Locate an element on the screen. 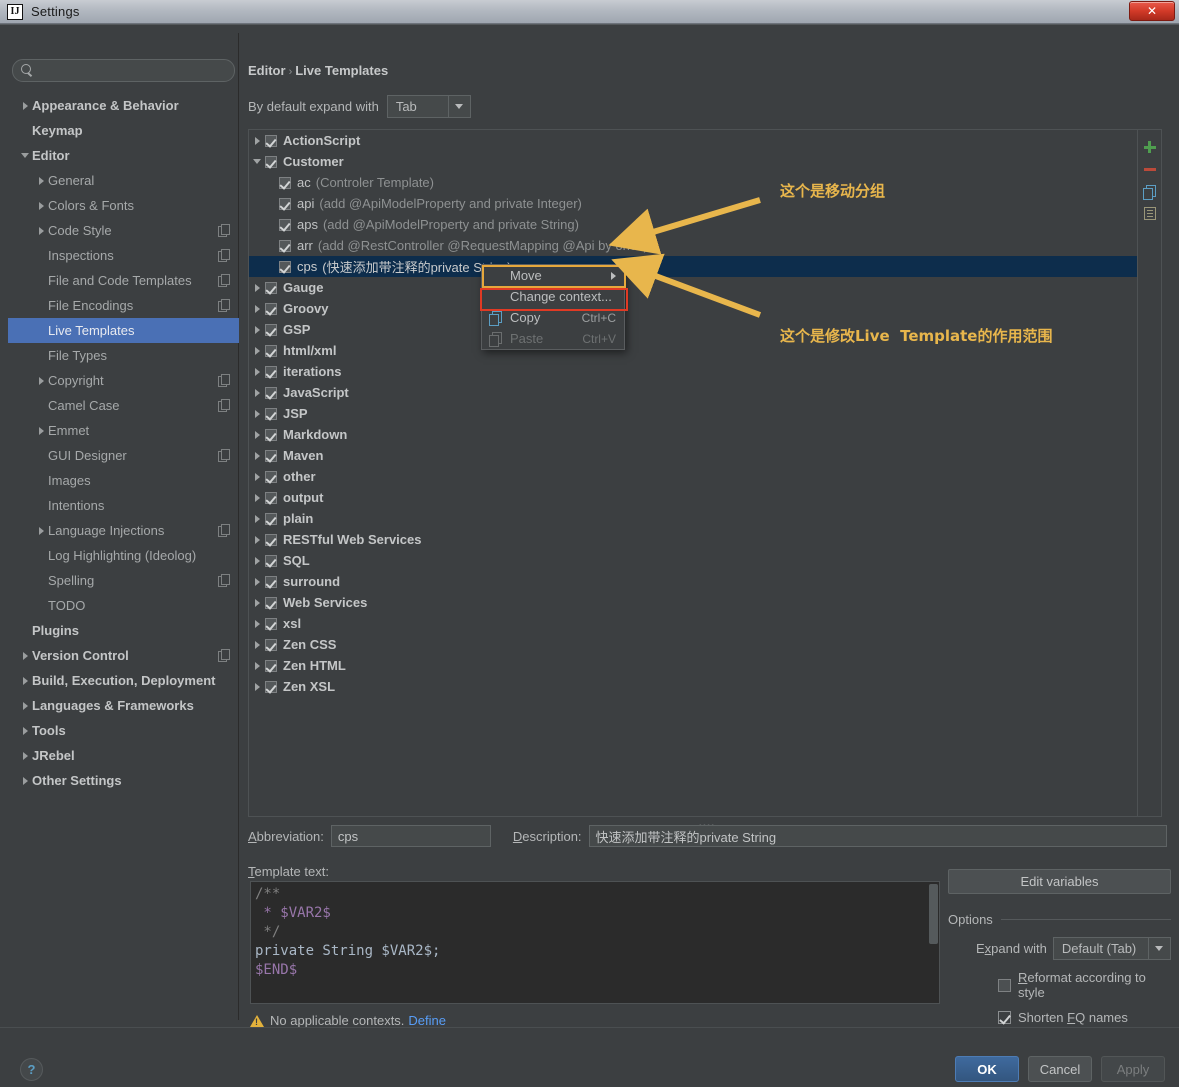 This screenshot has width=1179, height=1087. template-tree-row: Web Services is located at coordinates (693, 602).